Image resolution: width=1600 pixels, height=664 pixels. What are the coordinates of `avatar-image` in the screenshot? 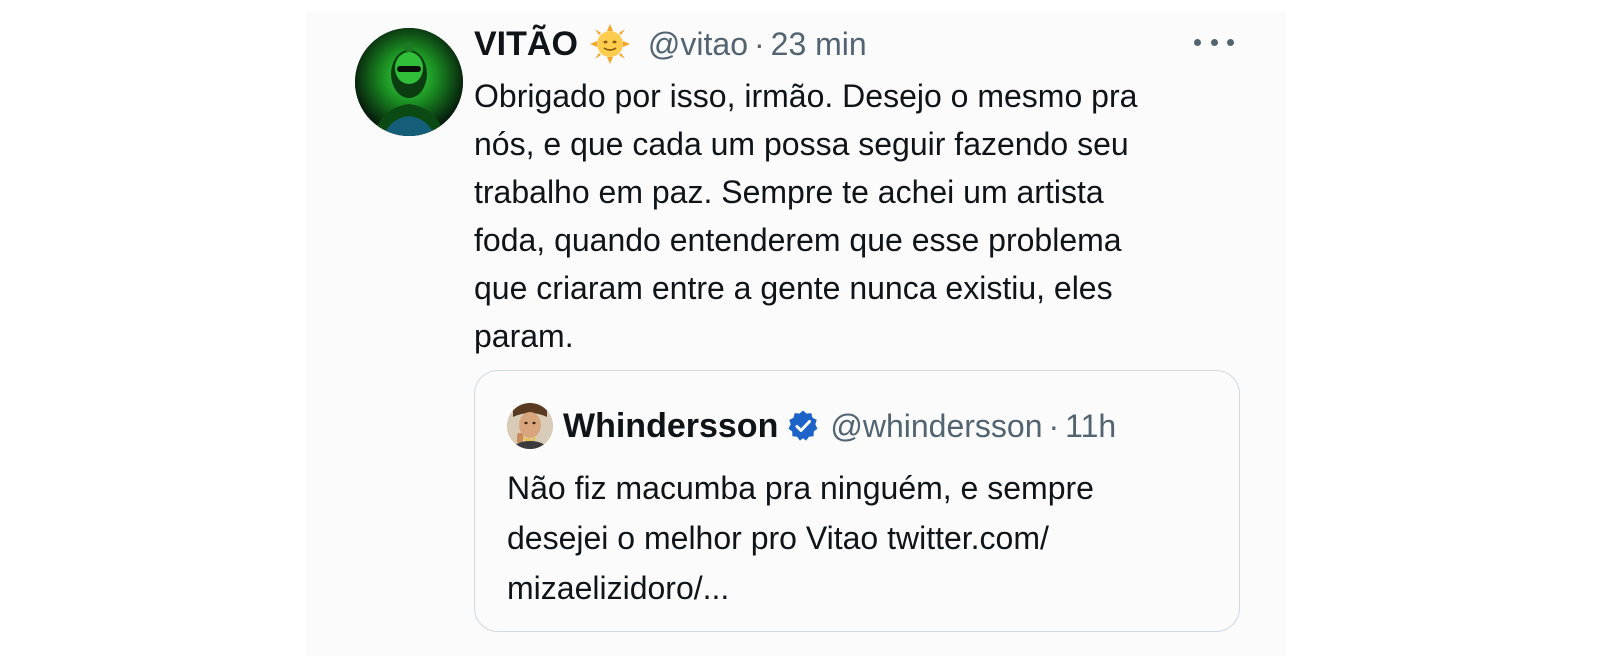 It's located at (409, 82).